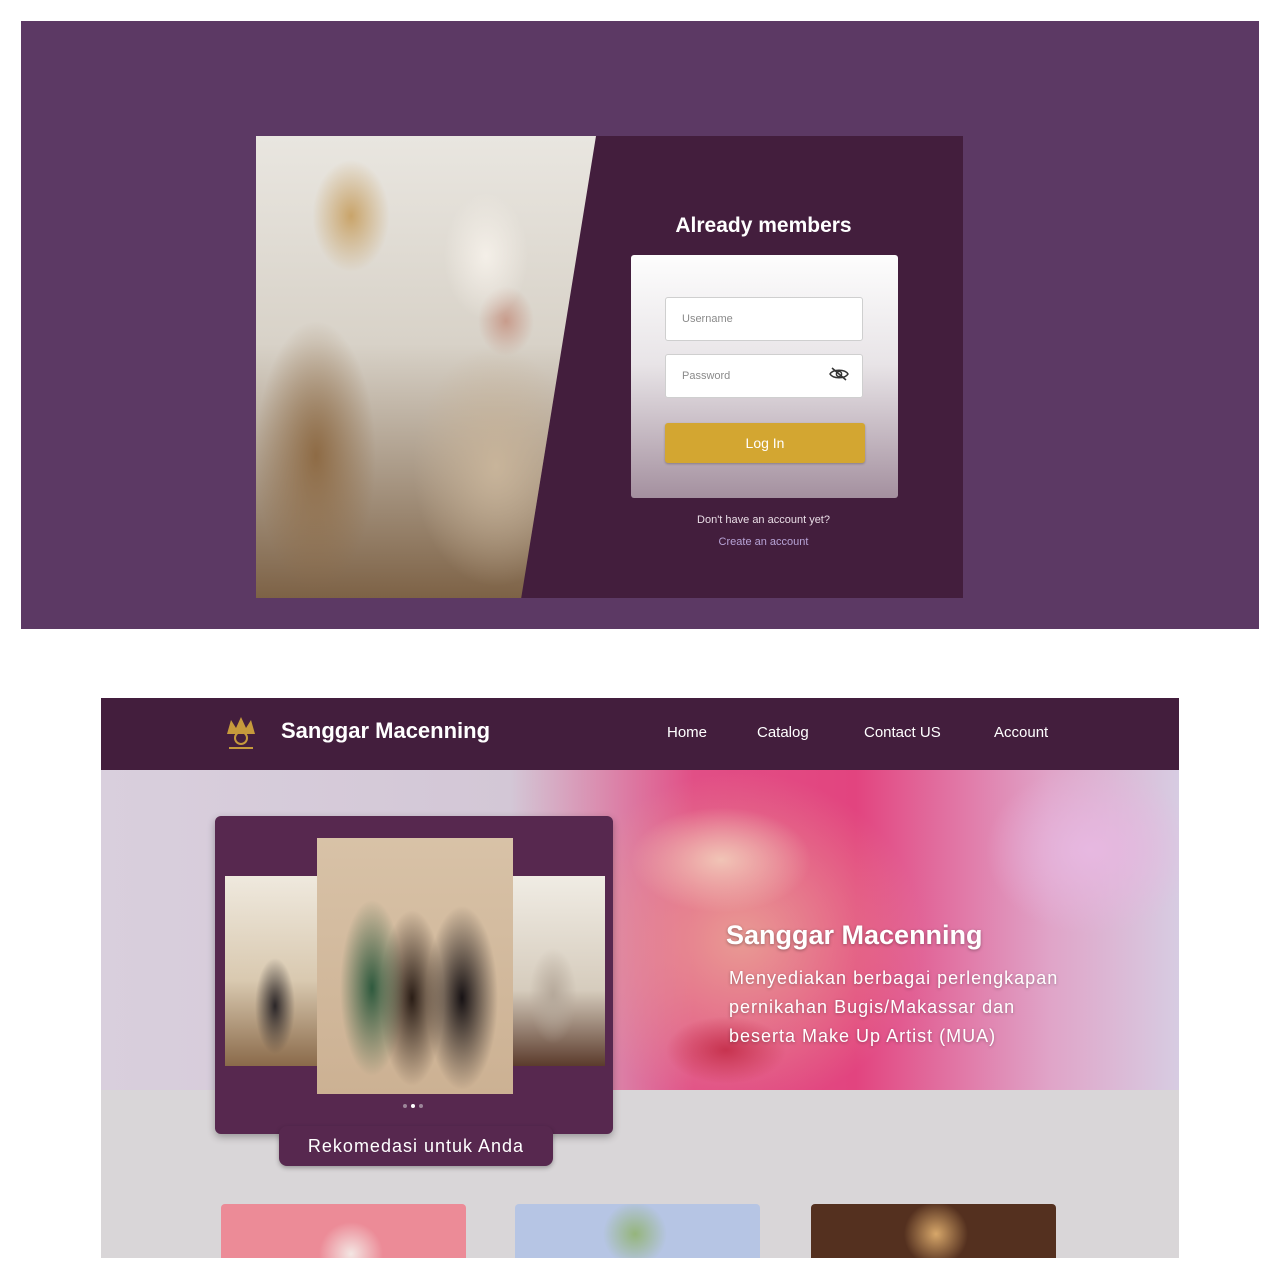  I want to click on hero-title: Sanggar Macenning, so click(854, 935).